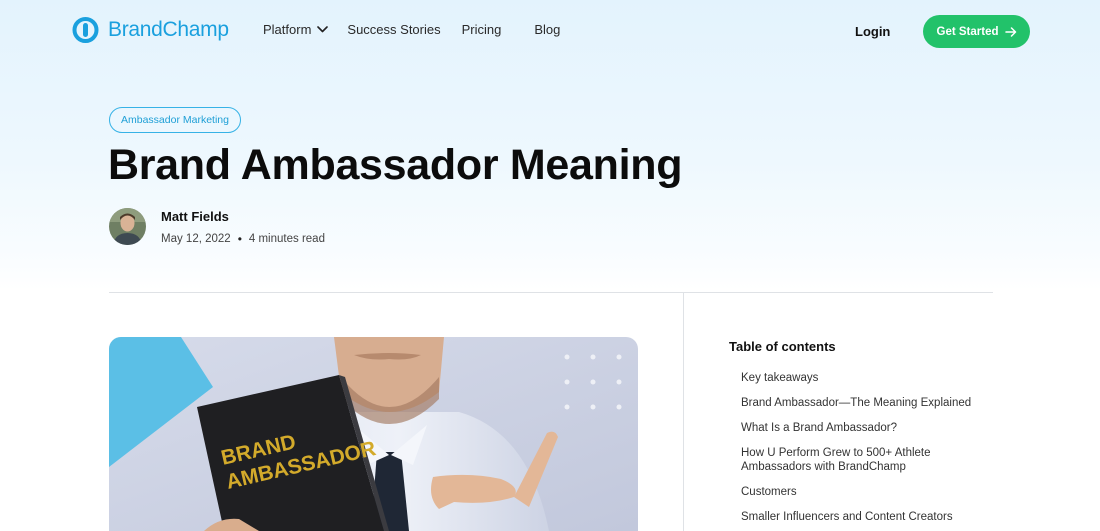  I want to click on toc-item: Customers, so click(856, 492).